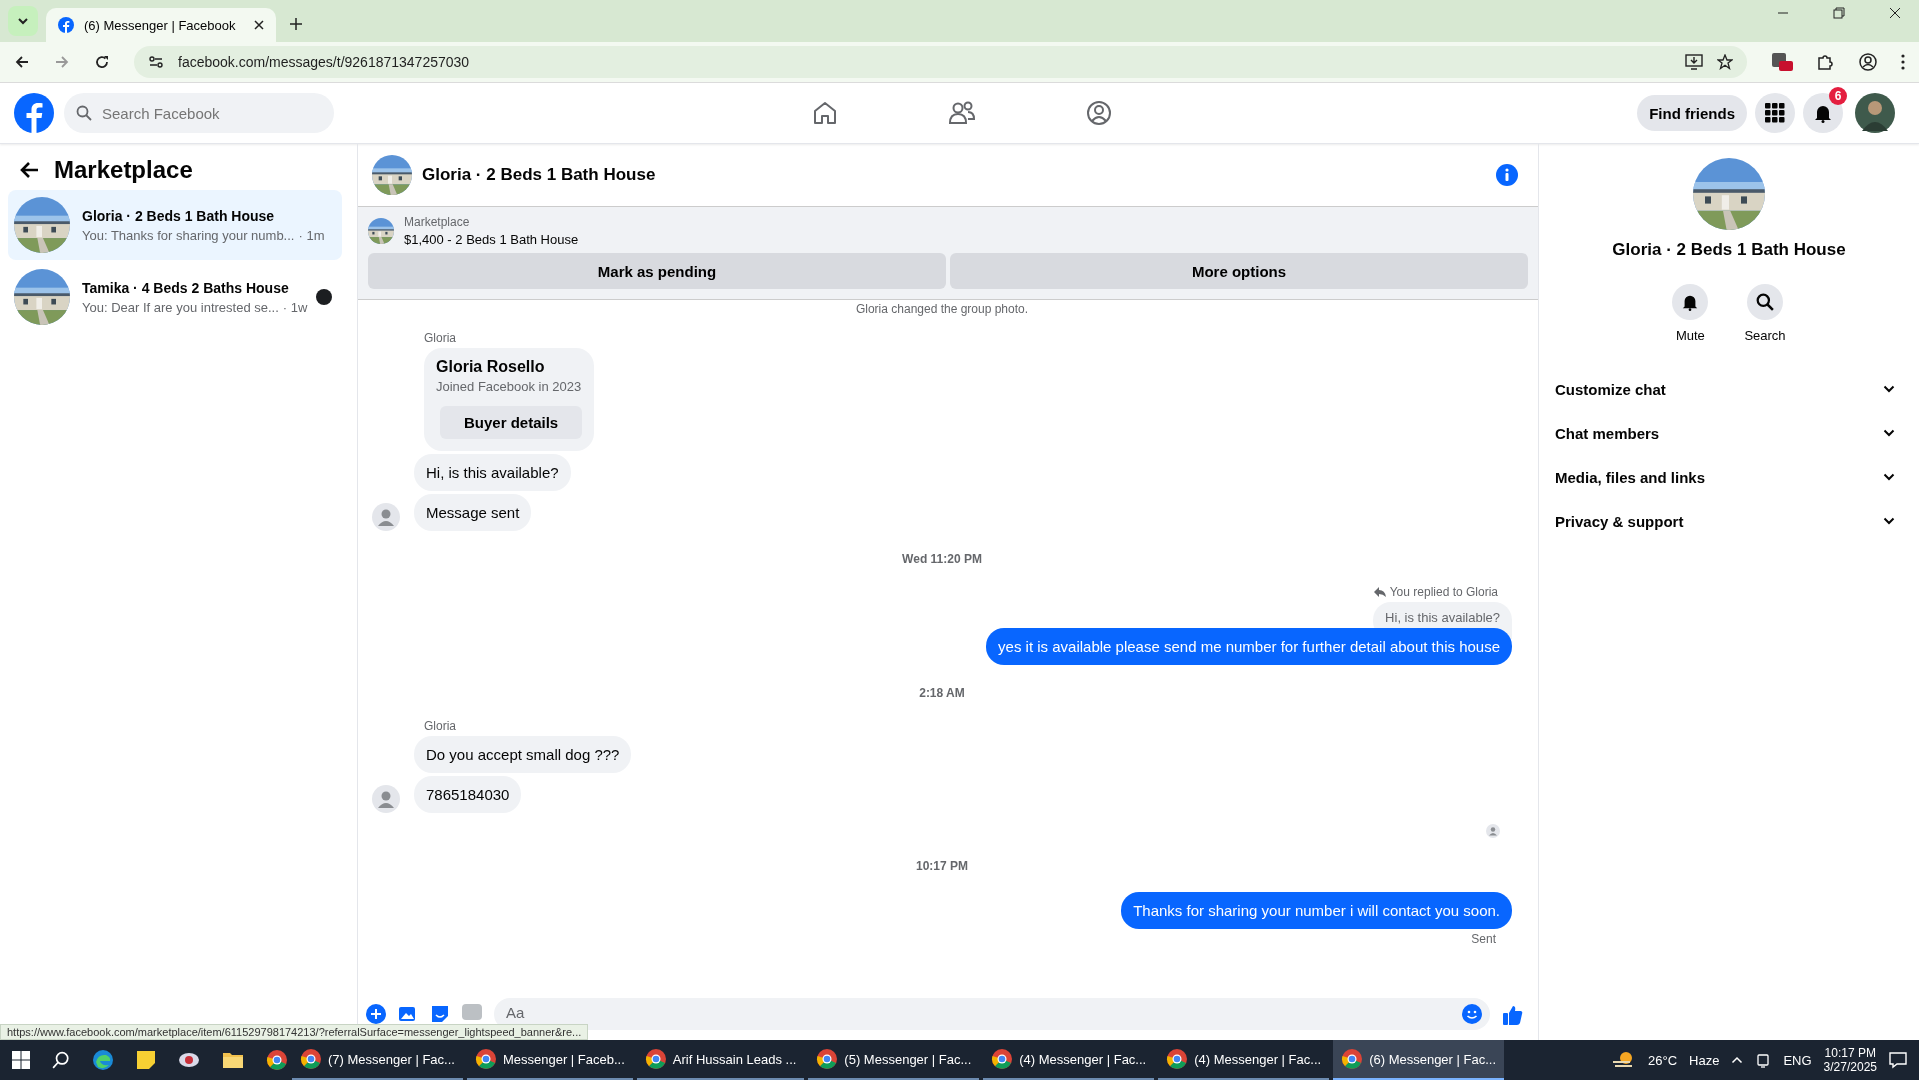 This screenshot has width=1919, height=1080. What do you see at coordinates (1725, 62) in the screenshot?
I see `star-icon` at bounding box center [1725, 62].